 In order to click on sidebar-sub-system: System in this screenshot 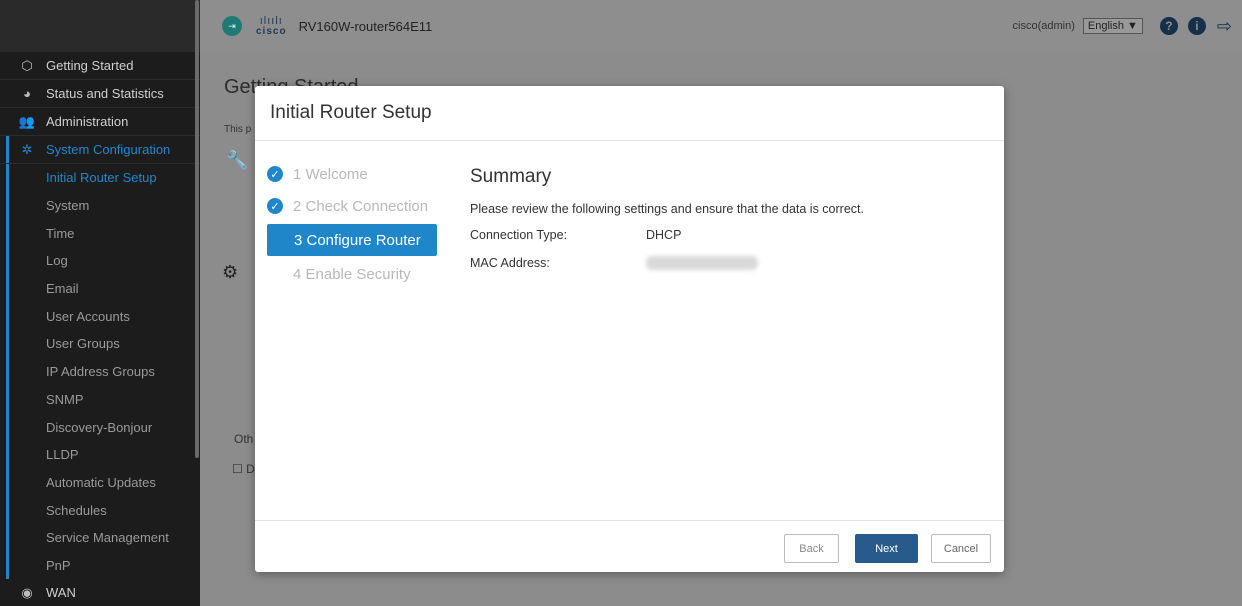, I will do `click(100, 206)`.